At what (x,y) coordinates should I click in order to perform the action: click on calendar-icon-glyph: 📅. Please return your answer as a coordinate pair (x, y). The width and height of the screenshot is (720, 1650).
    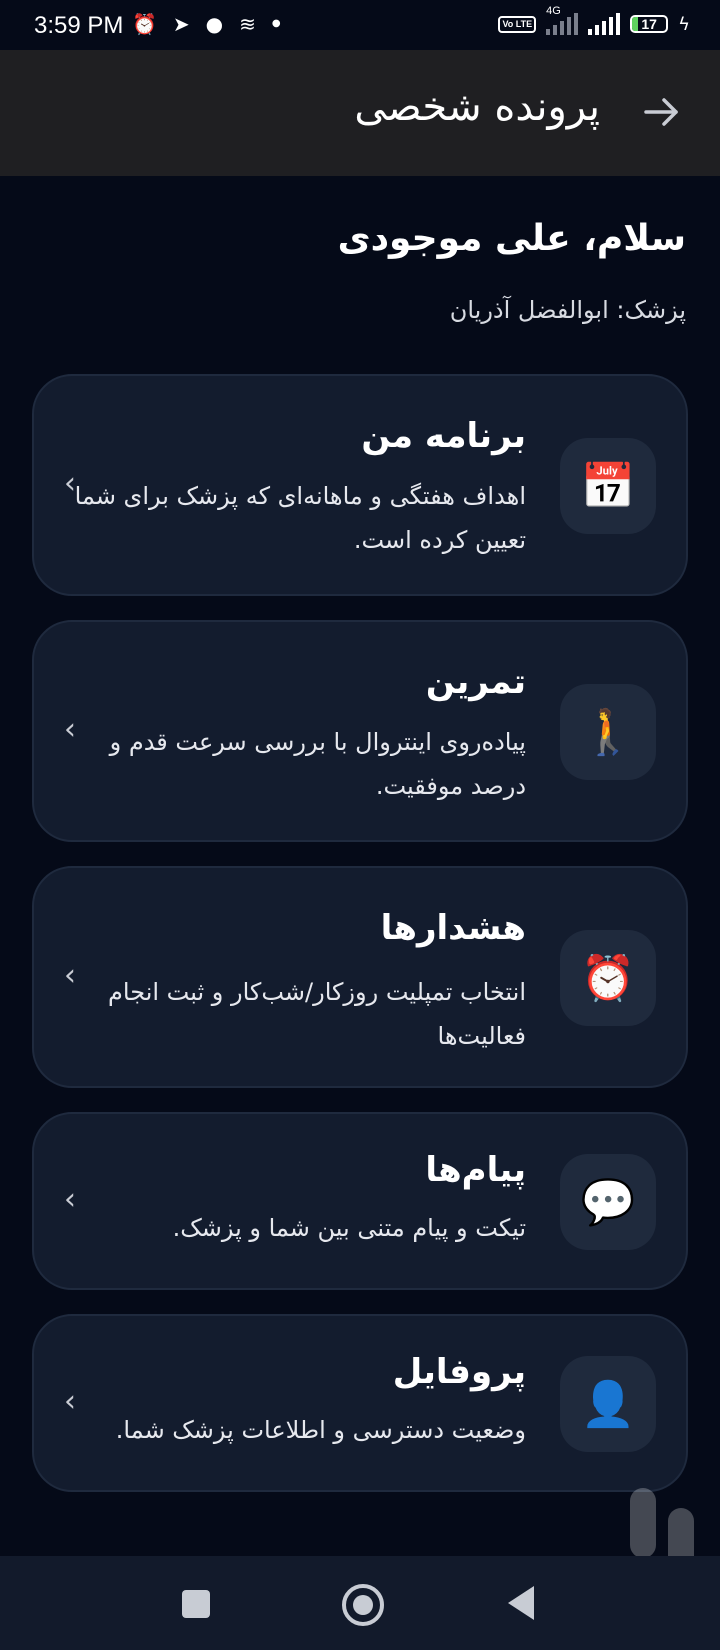
    Looking at the image, I should click on (608, 486).